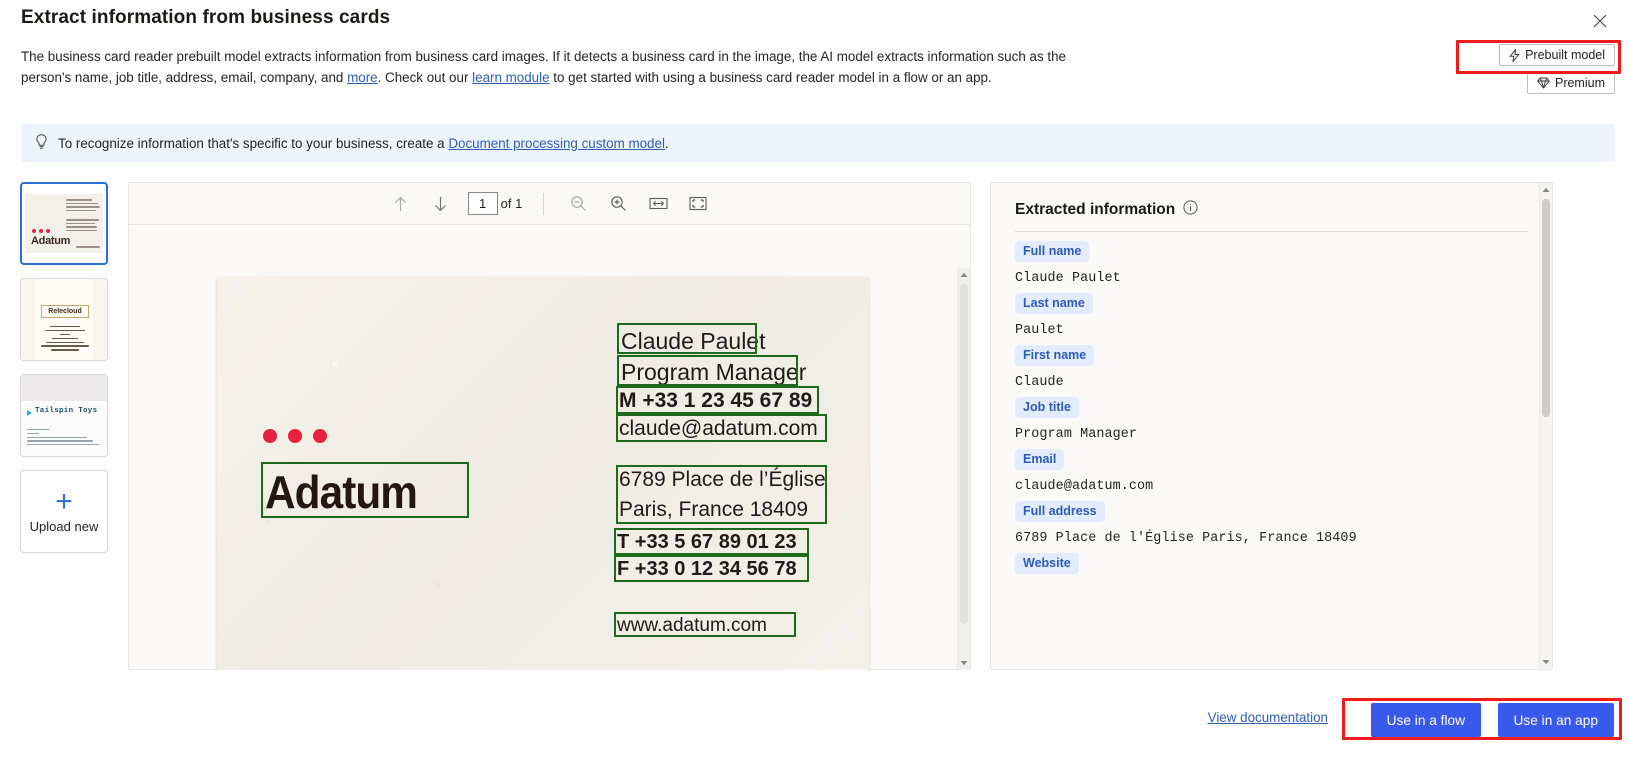 The width and height of the screenshot is (1629, 776). What do you see at coordinates (705, 624) in the screenshot?
I see `detection-box-website` at bounding box center [705, 624].